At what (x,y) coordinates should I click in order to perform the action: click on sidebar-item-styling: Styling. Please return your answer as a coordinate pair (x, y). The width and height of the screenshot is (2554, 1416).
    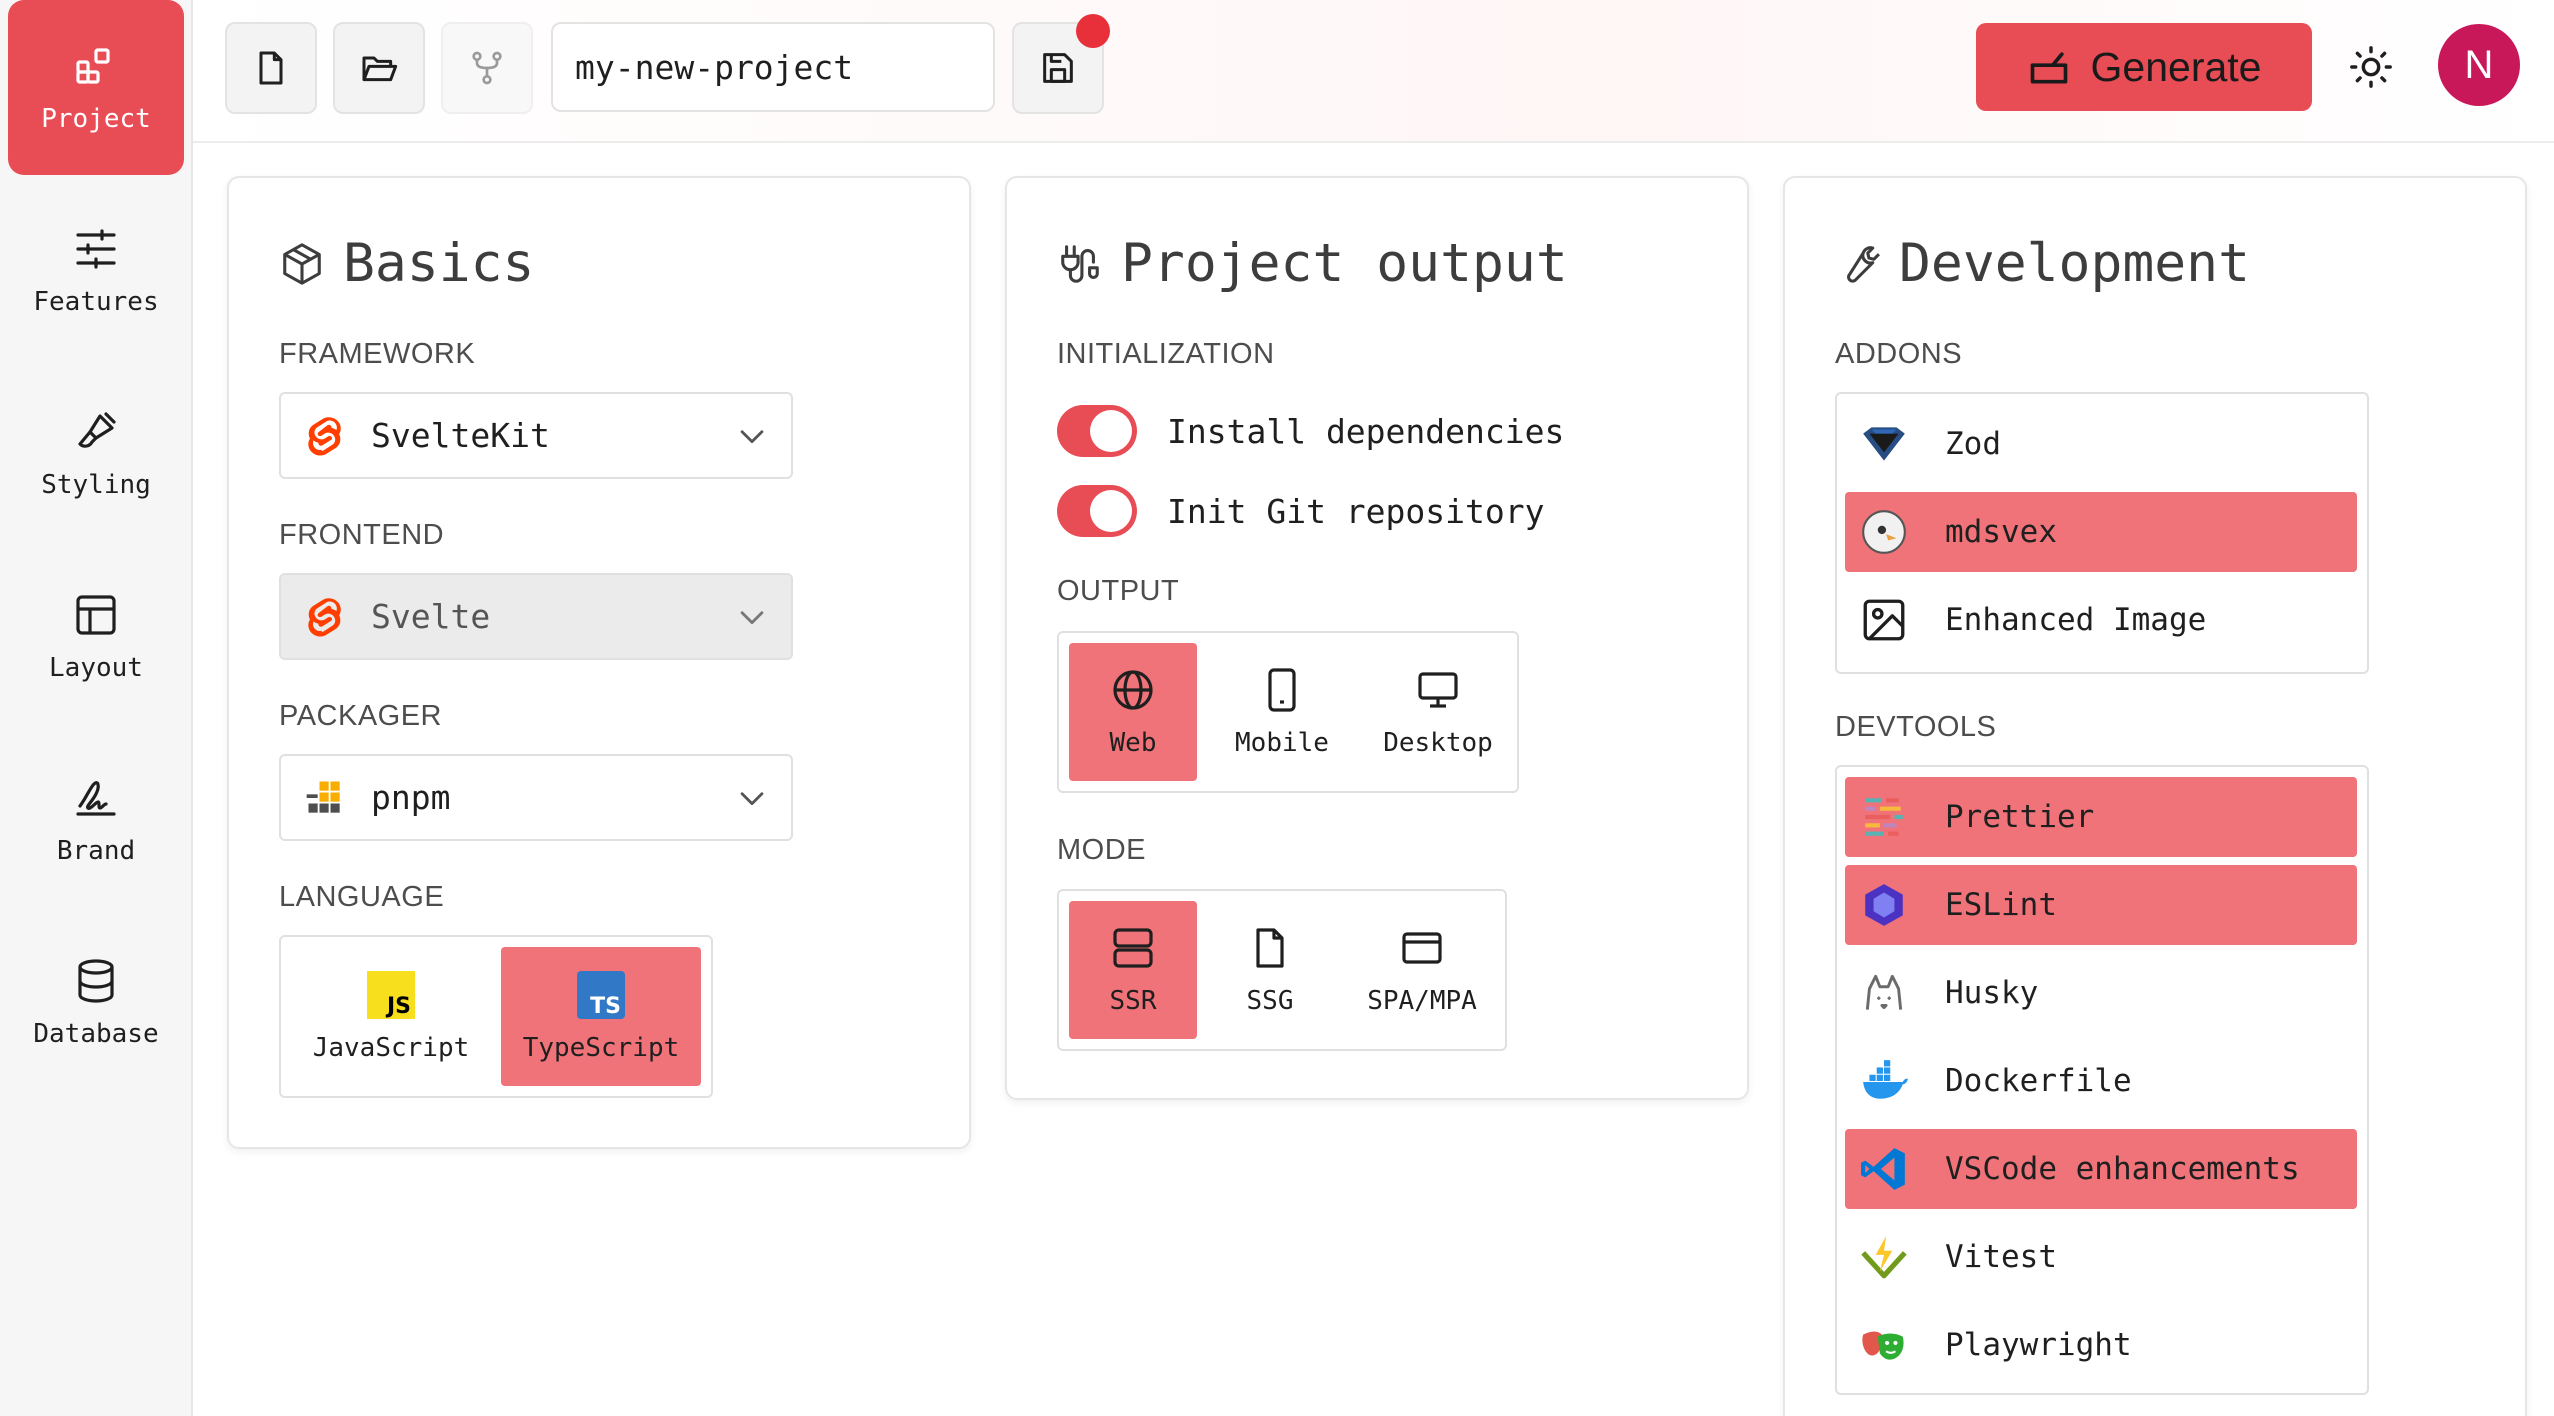
    Looking at the image, I should click on (96, 453).